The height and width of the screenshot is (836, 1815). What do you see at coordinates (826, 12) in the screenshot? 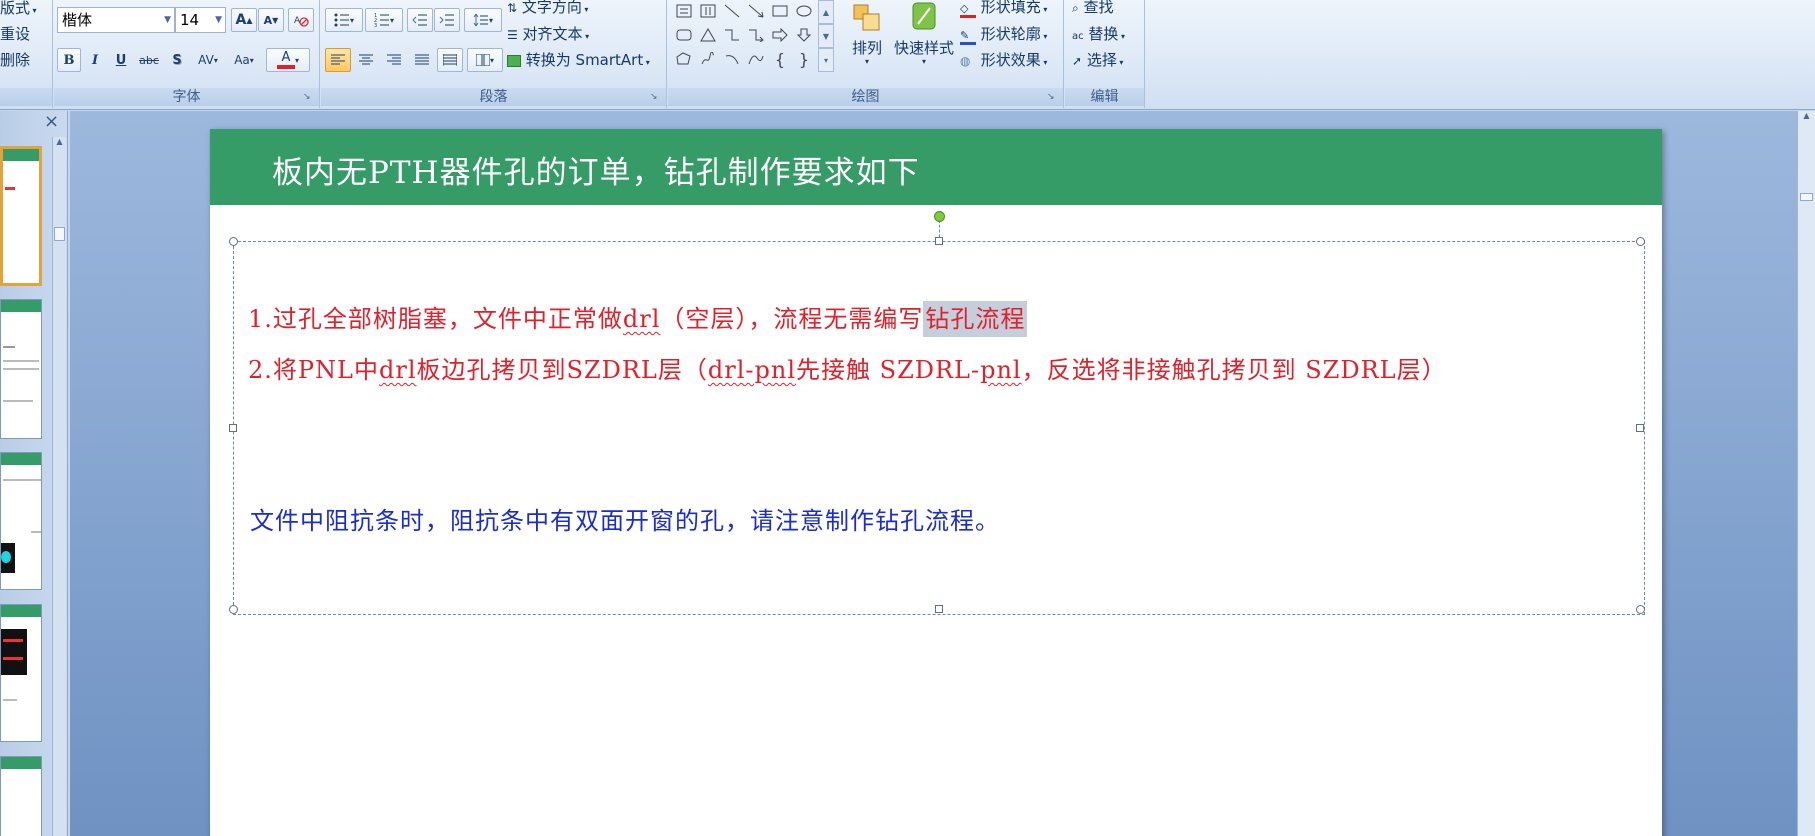
I see `gallery-scroll-up-icon: ▲` at bounding box center [826, 12].